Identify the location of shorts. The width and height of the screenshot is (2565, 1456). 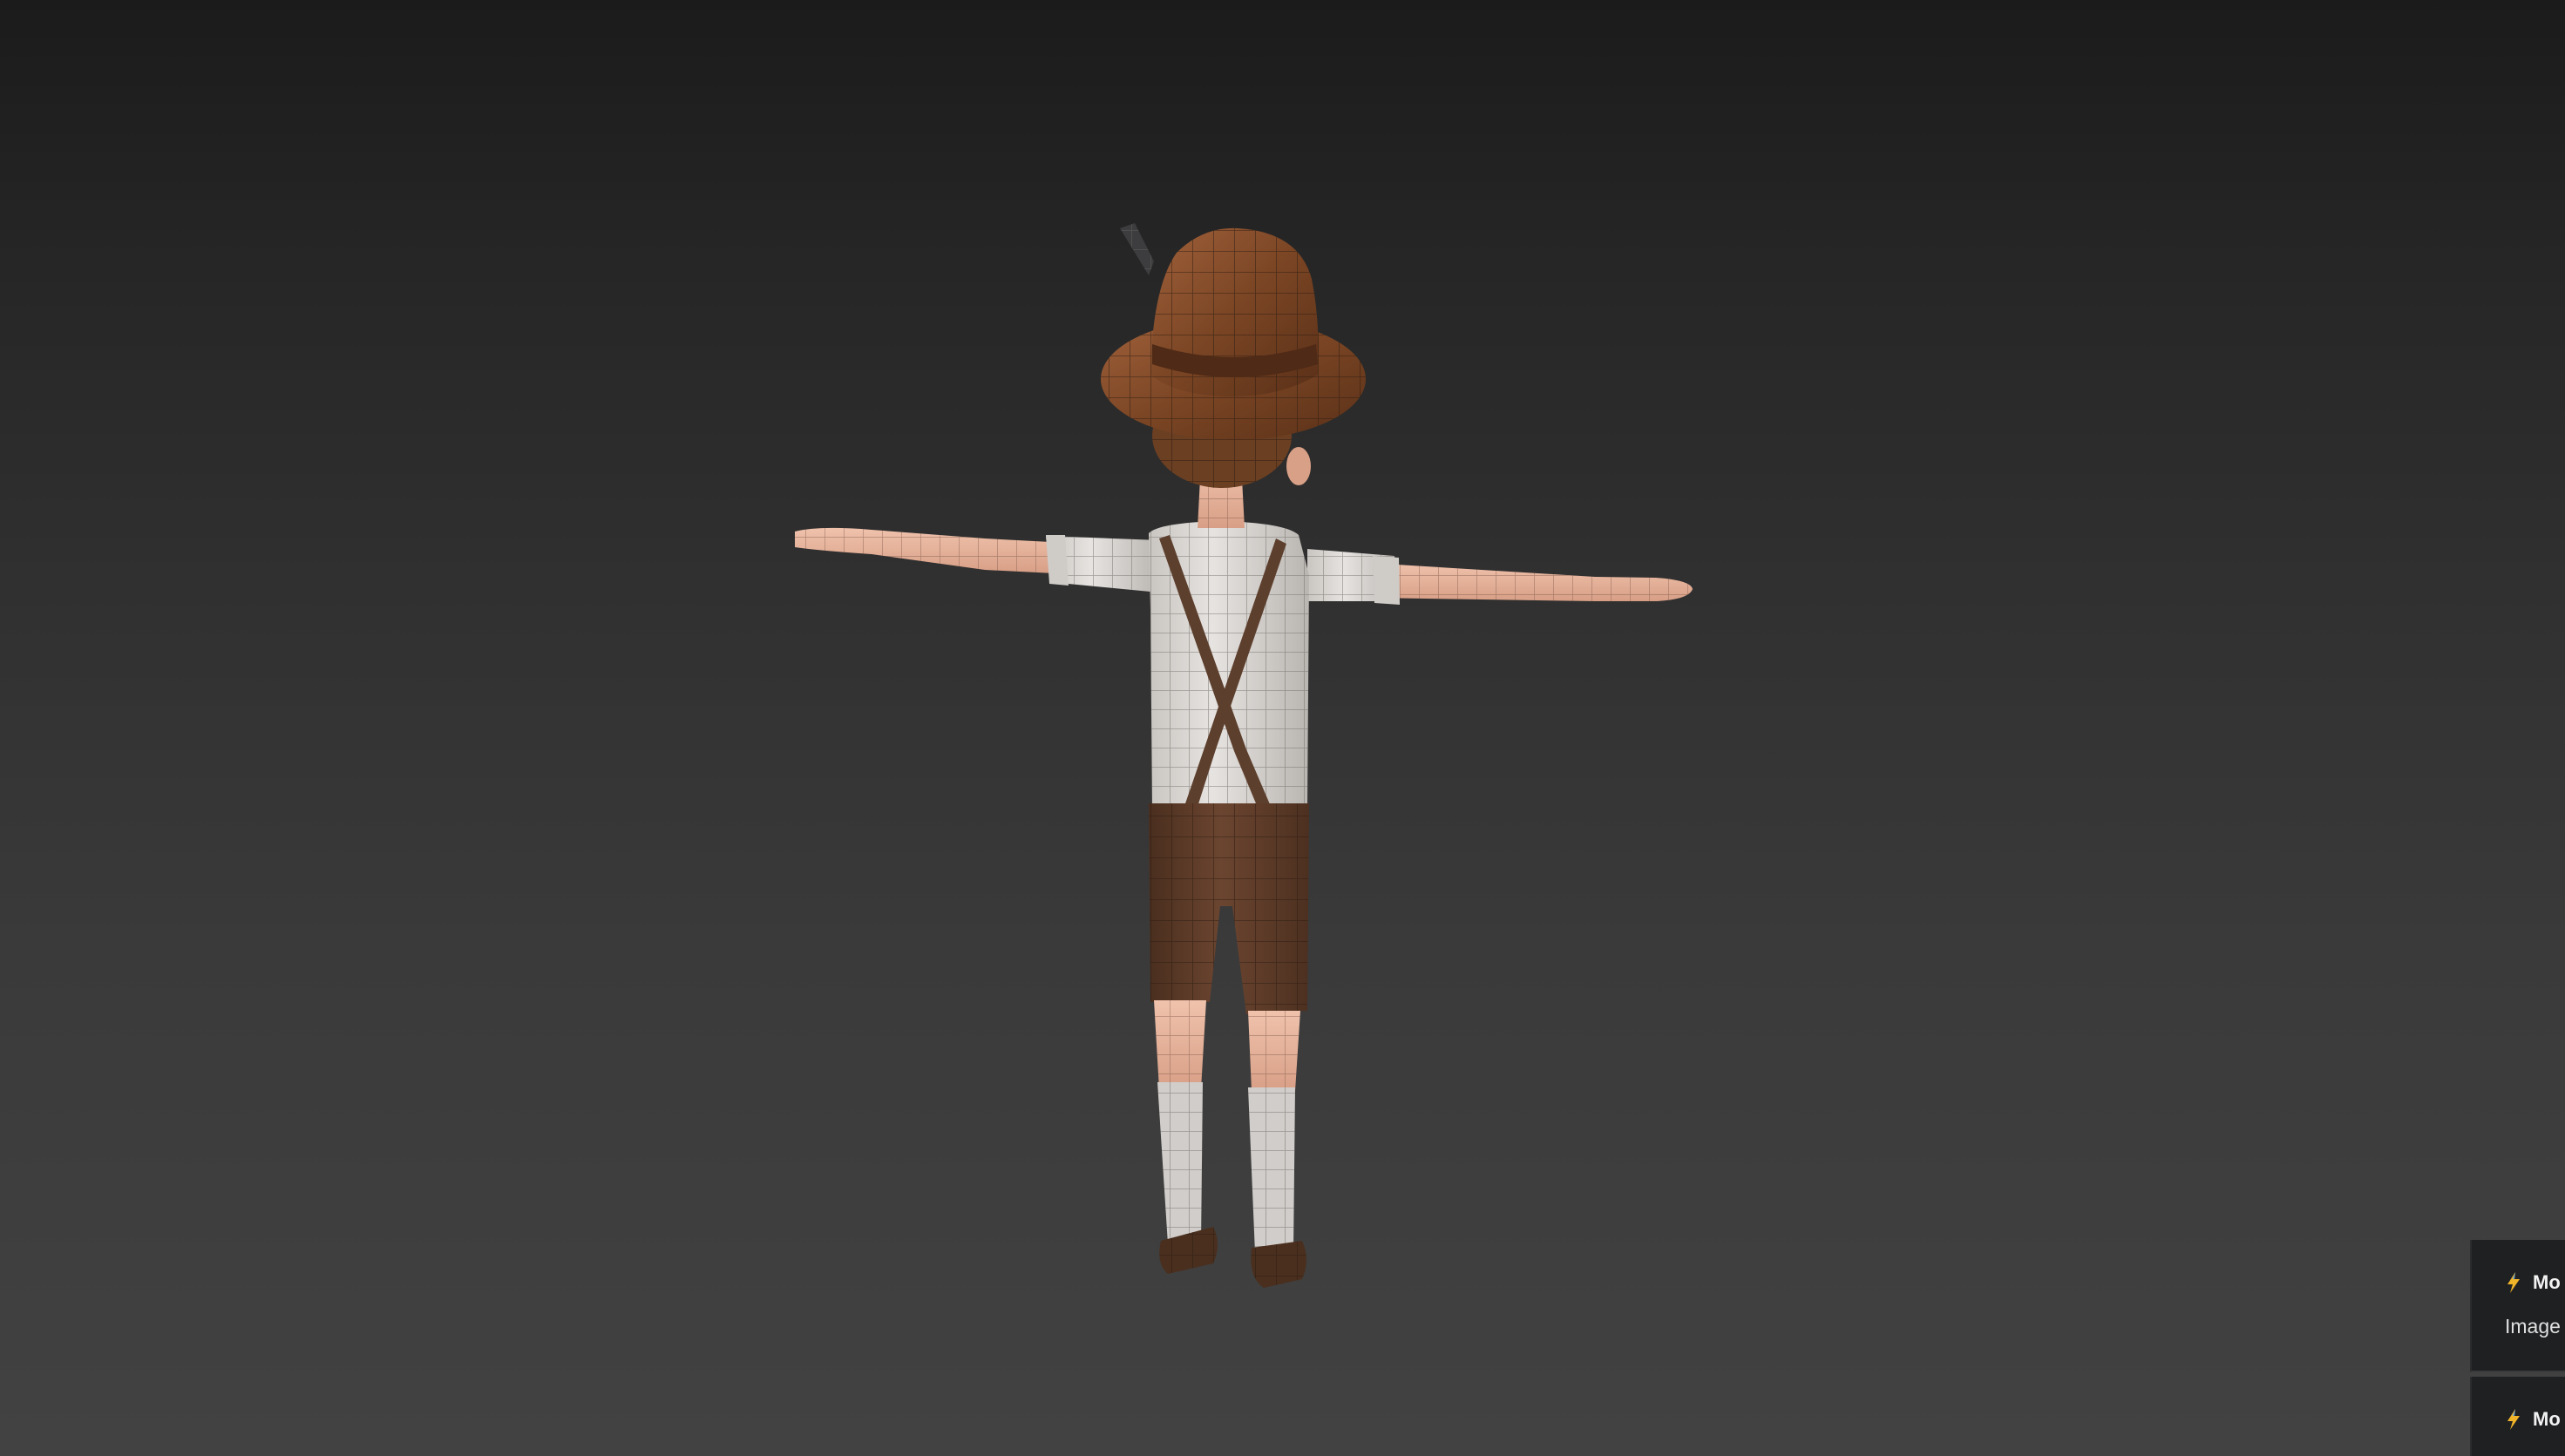
(1229, 908).